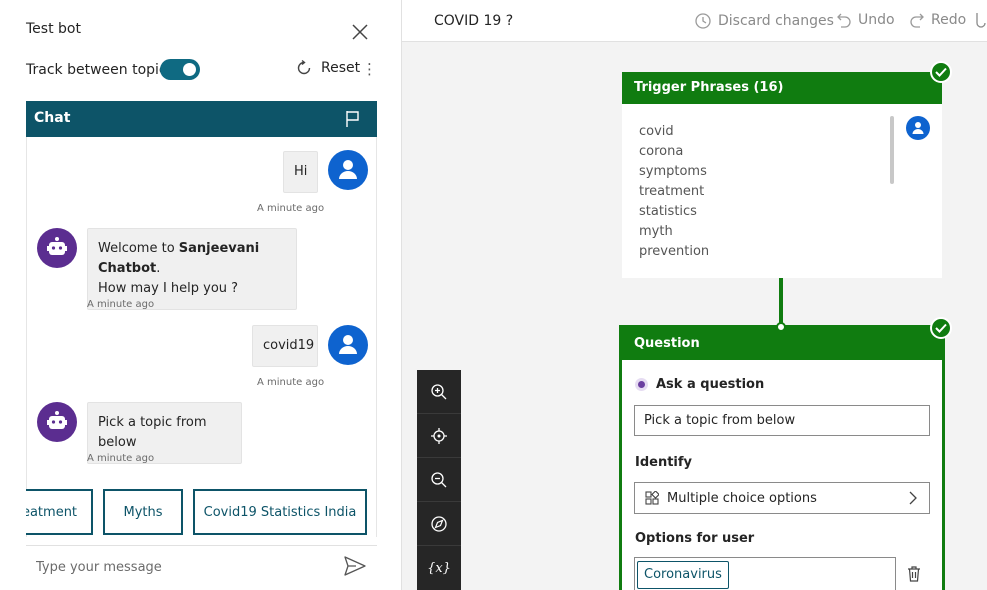  Describe the element at coordinates (781, 302) in the screenshot. I see `node-connector` at that location.